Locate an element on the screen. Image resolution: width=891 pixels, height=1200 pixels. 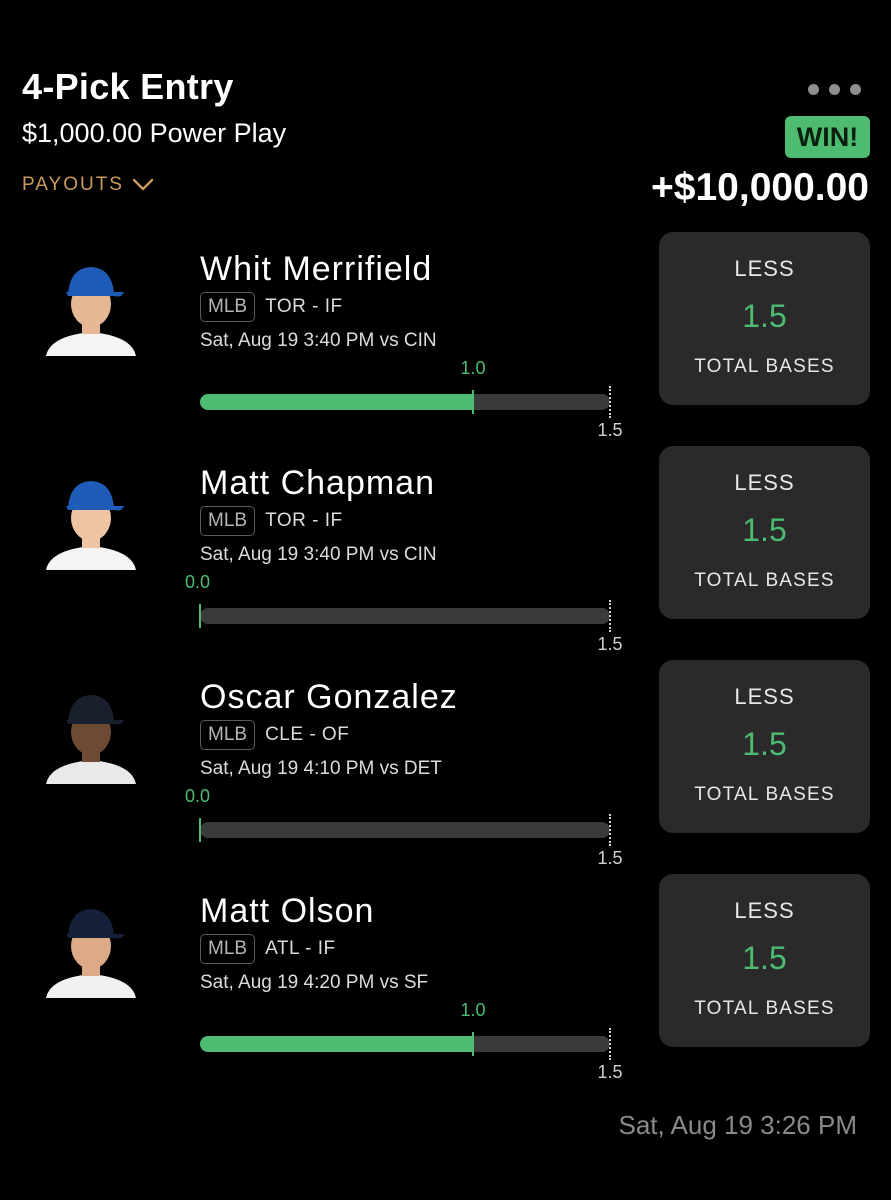
player-meta: MLB ATL - IF is located at coordinates (268, 949).